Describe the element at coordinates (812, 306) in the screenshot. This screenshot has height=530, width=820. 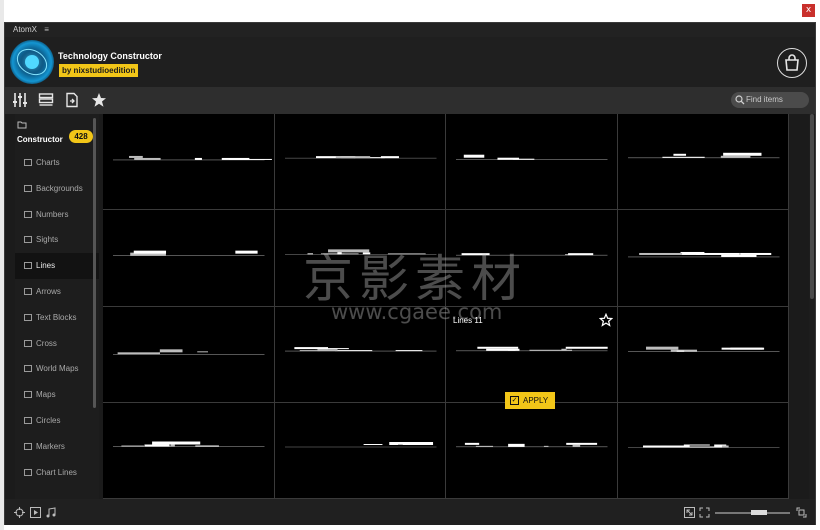
I see `grid-scrollbar` at that location.